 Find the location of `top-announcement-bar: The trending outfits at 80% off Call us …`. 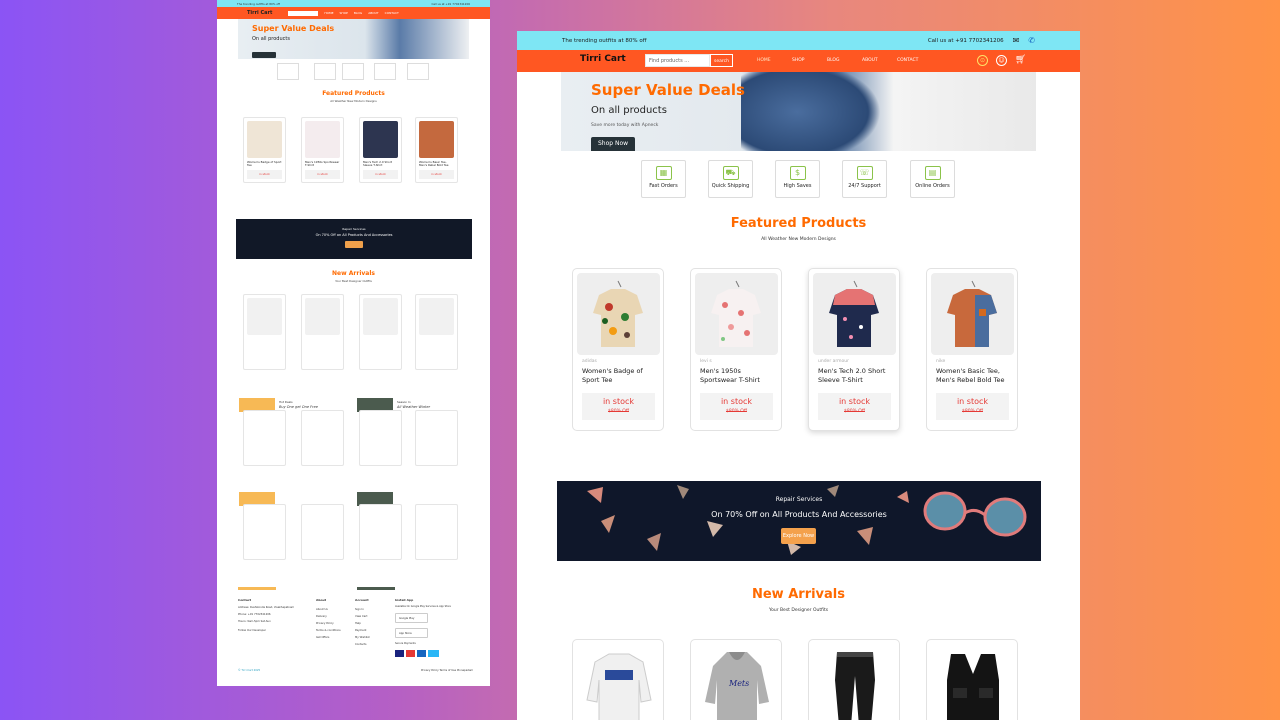

top-announcement-bar: The trending outfits at 80% off Call us … is located at coordinates (798, 40).